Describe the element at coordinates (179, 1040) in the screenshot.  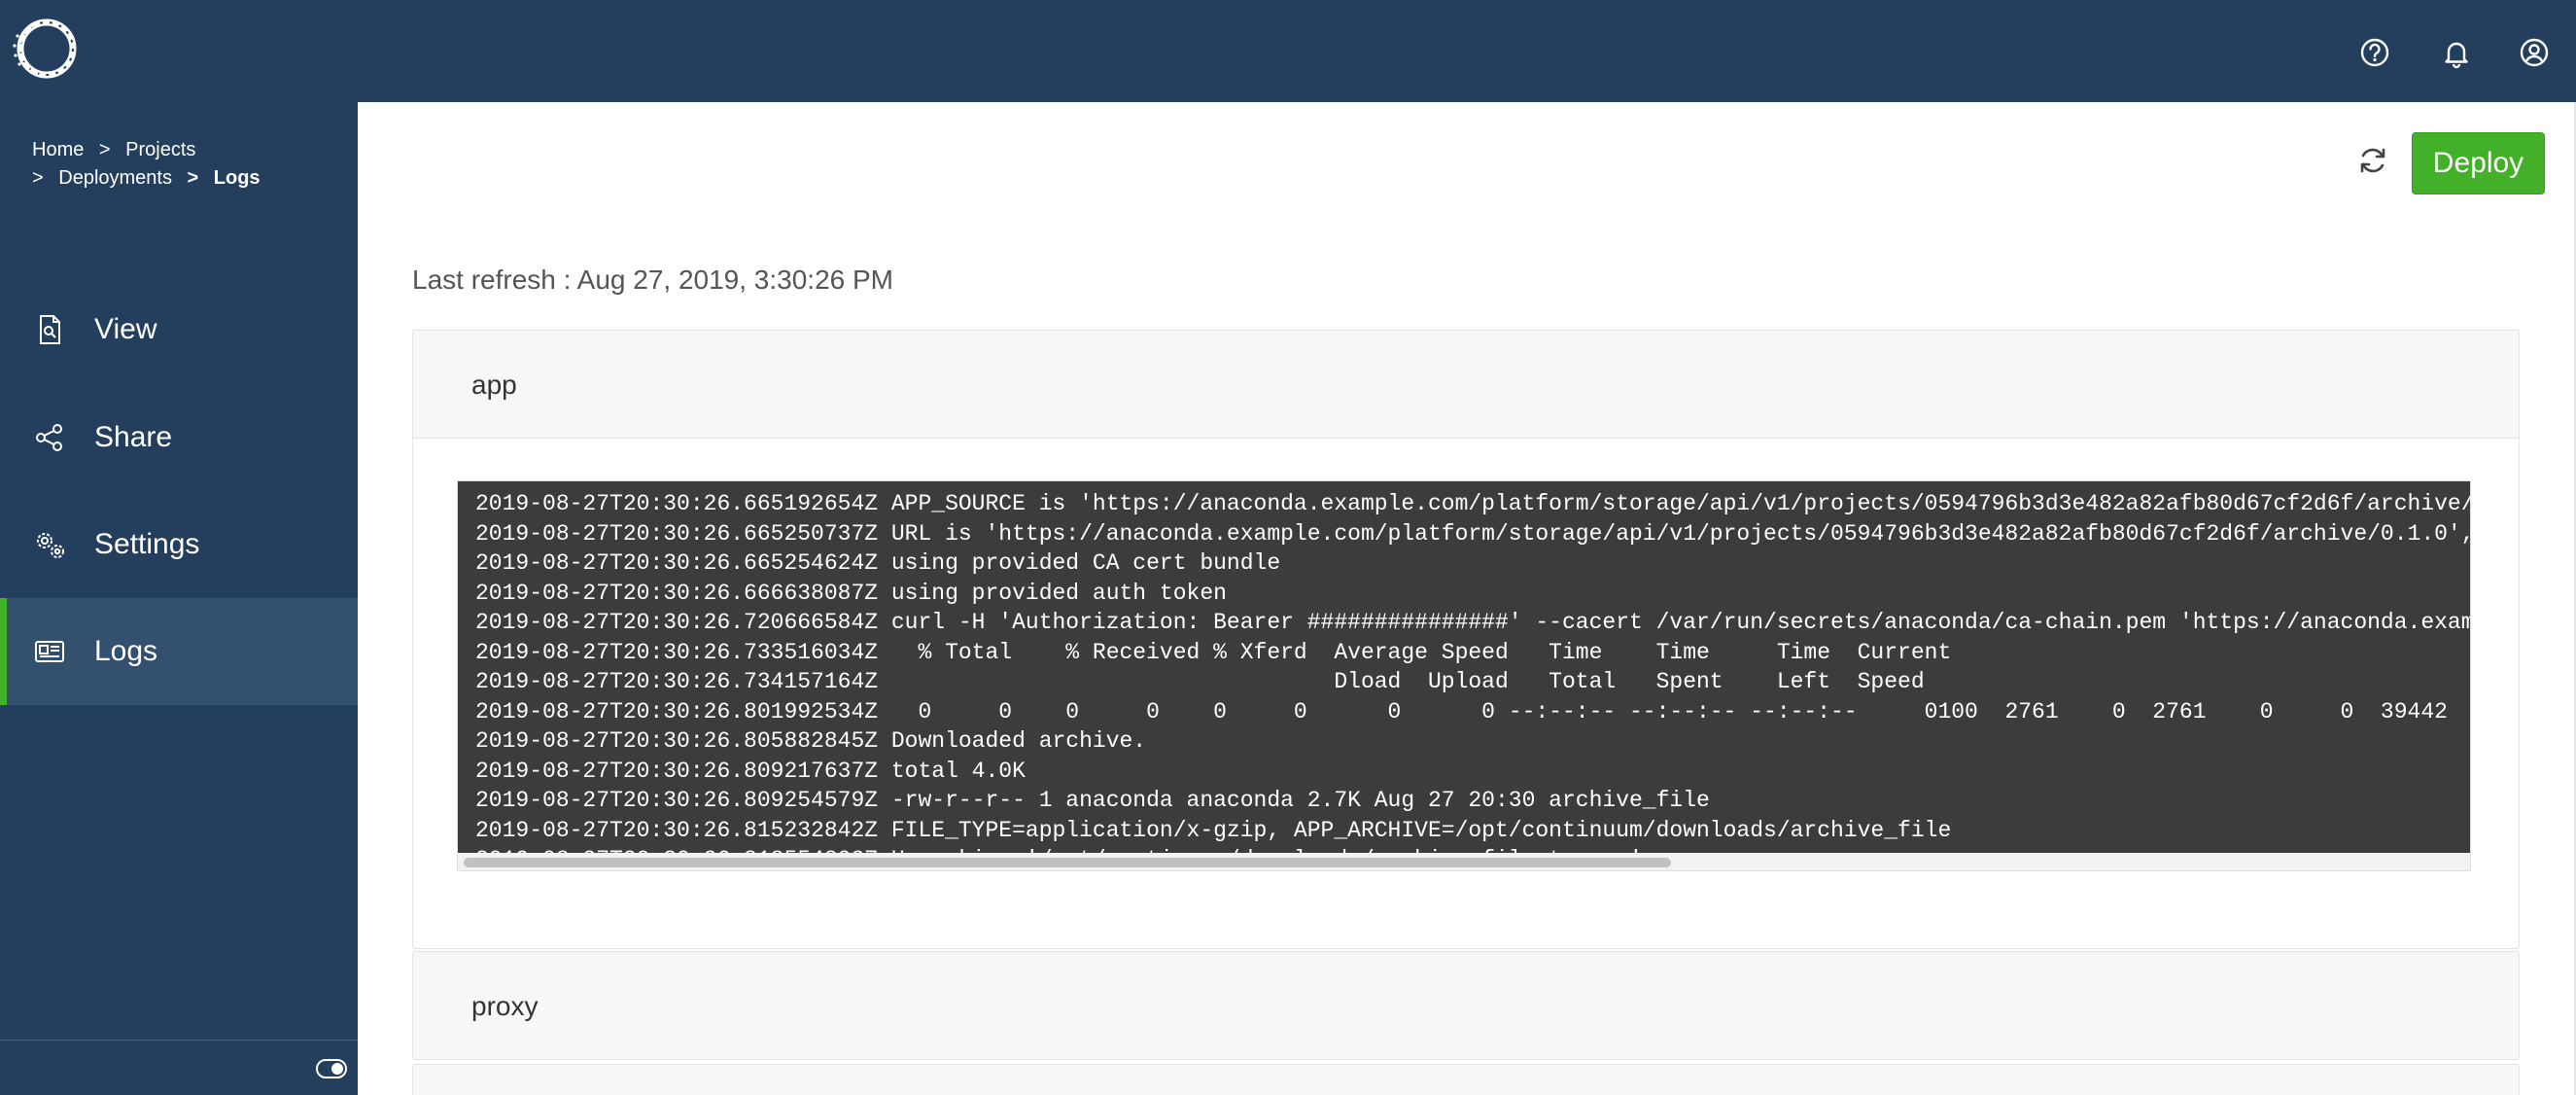
I see `sidebar-divider` at that location.